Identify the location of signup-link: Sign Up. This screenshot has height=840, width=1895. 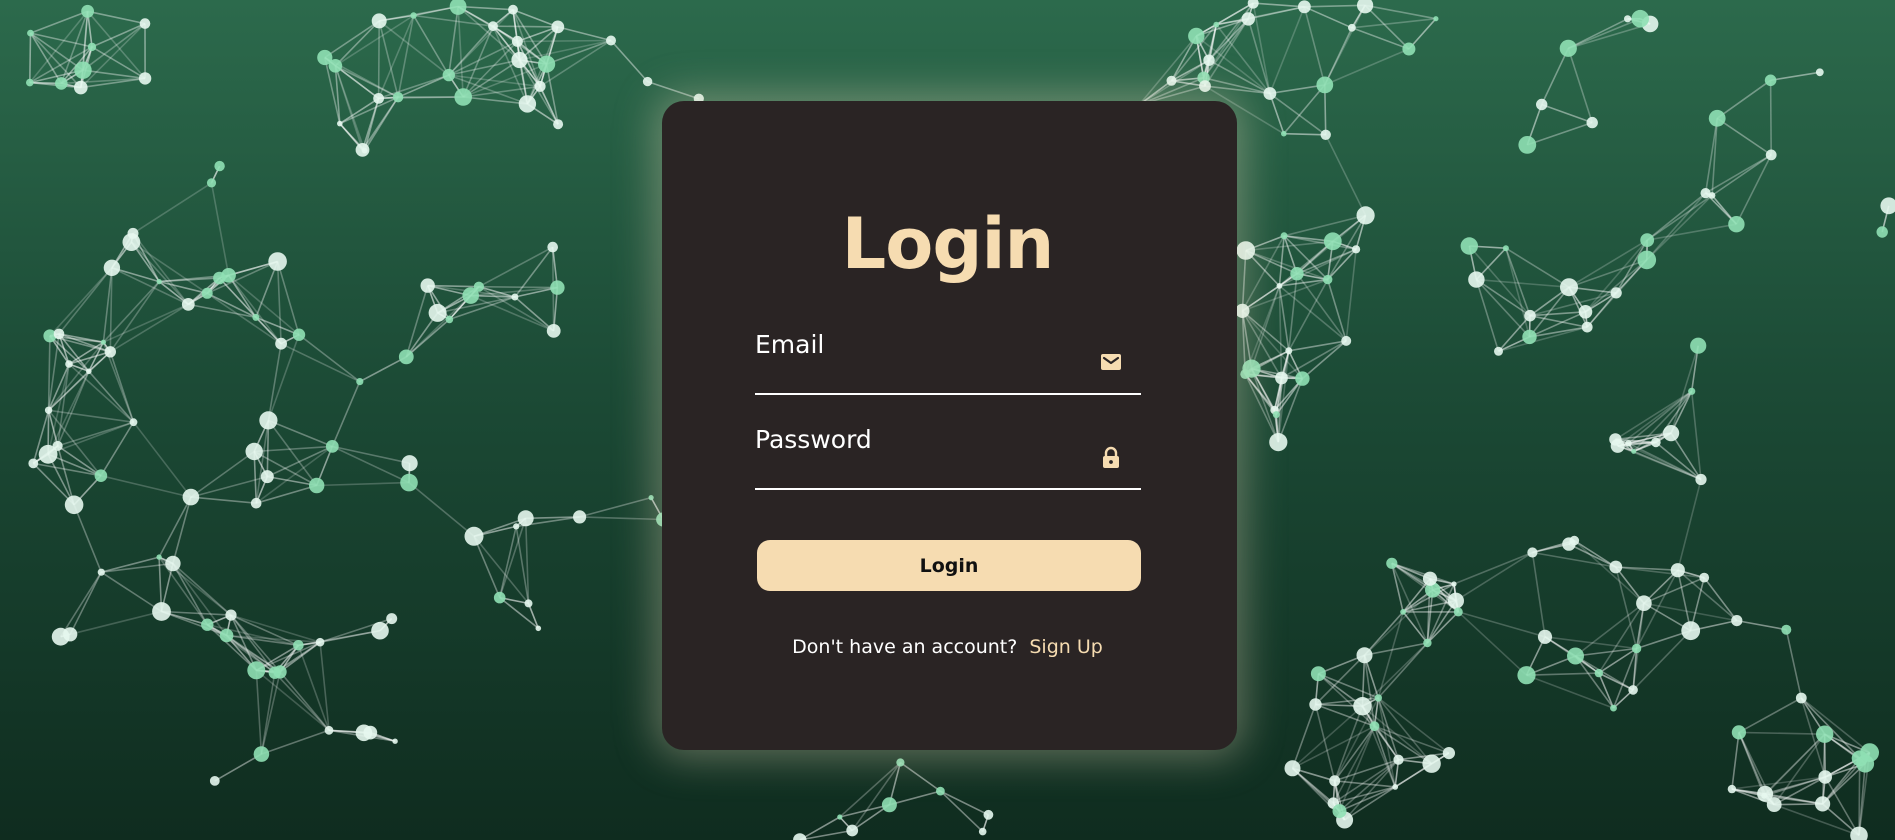
(1065, 647).